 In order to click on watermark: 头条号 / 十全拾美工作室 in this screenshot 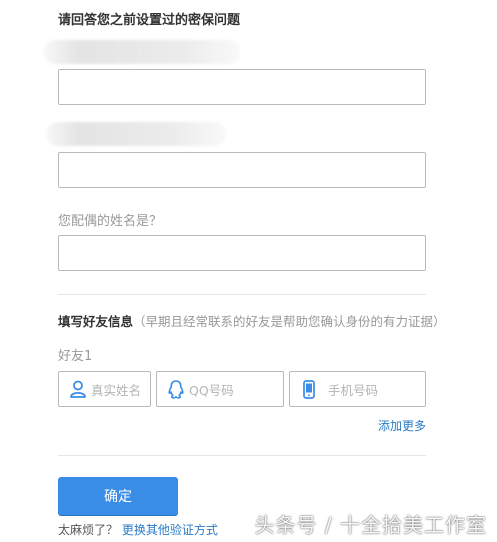, I will do `click(370, 525)`.